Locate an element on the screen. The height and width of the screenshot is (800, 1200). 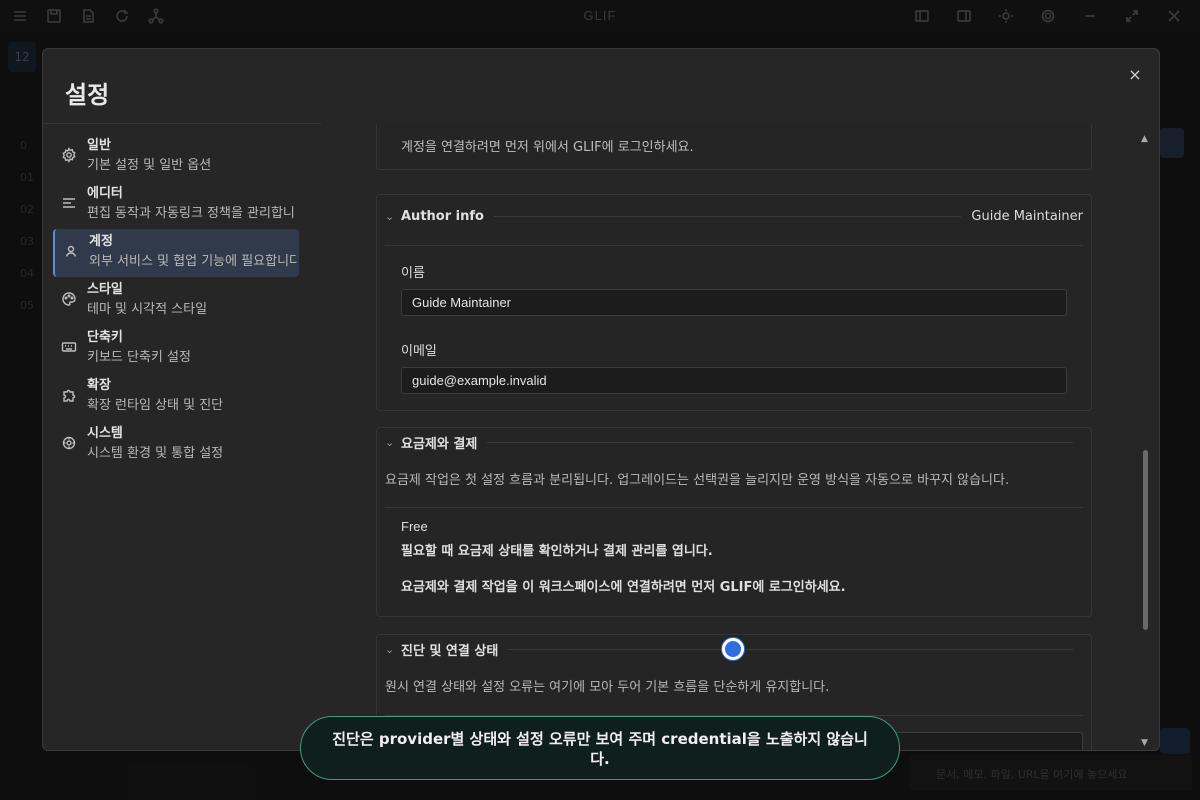
login-hint: 계정을 연결하려면 먼저 위에서 GLIF에 로그인하세요. is located at coordinates (547, 147).